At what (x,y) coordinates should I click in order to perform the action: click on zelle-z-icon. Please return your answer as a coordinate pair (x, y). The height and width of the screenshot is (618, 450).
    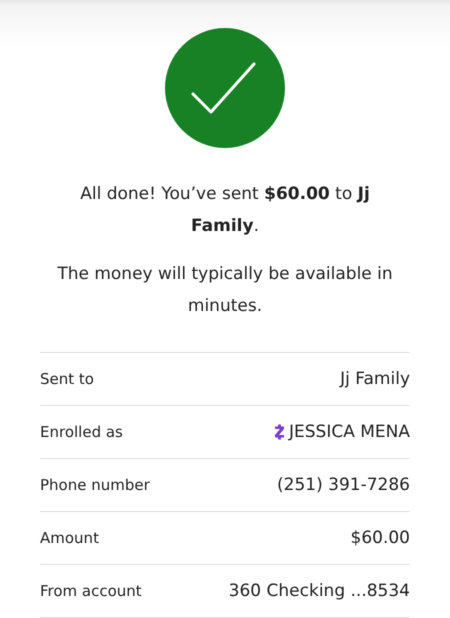
    Looking at the image, I should click on (279, 432).